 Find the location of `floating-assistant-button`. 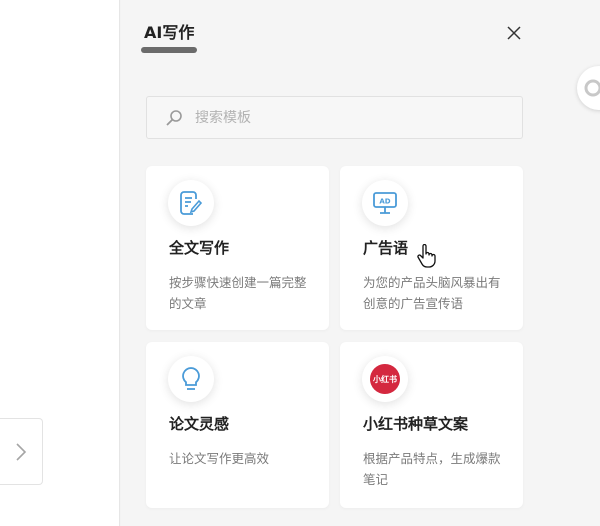

floating-assistant-button is located at coordinates (588, 88).